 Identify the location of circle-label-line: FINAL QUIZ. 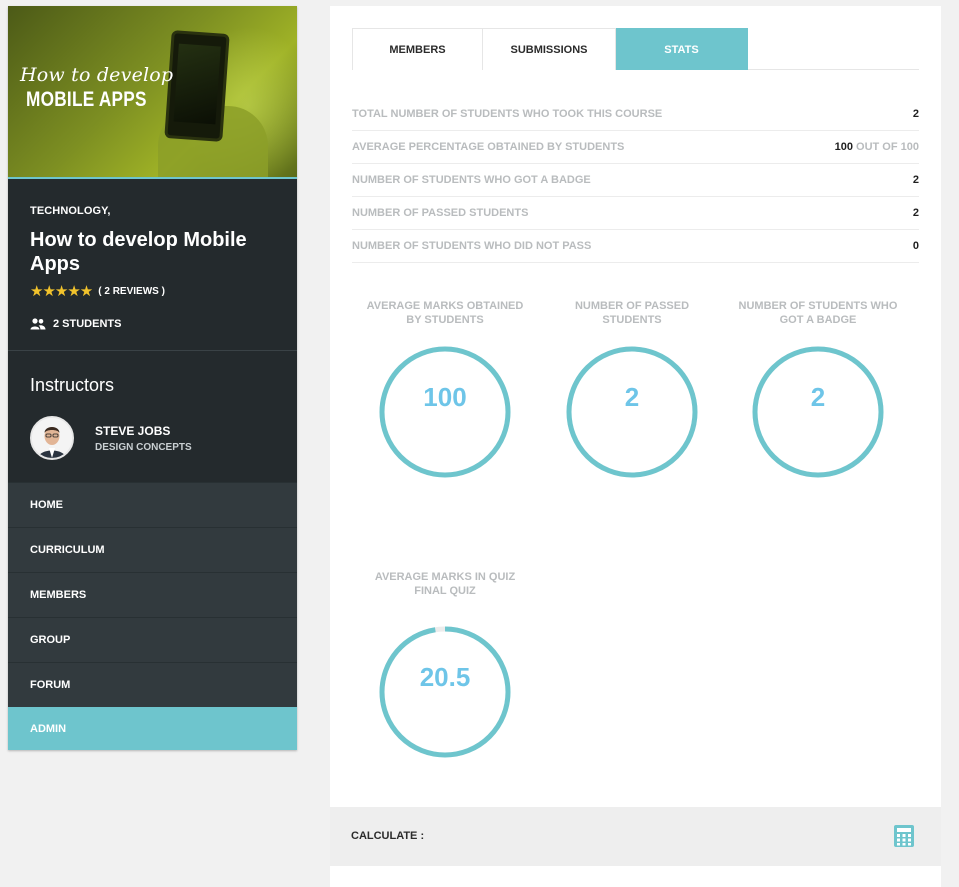
(445, 591).